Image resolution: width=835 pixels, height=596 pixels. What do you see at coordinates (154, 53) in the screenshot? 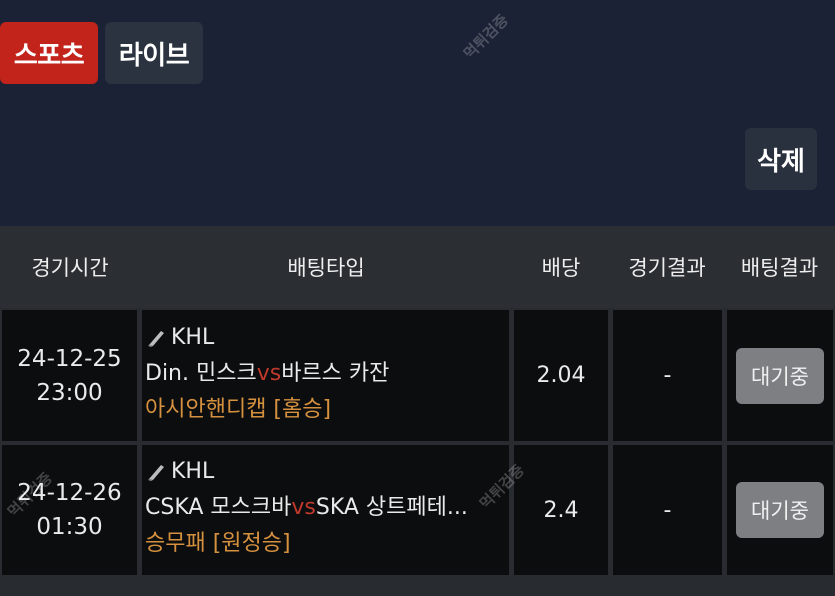
I see `tab-live: 라이브` at bounding box center [154, 53].